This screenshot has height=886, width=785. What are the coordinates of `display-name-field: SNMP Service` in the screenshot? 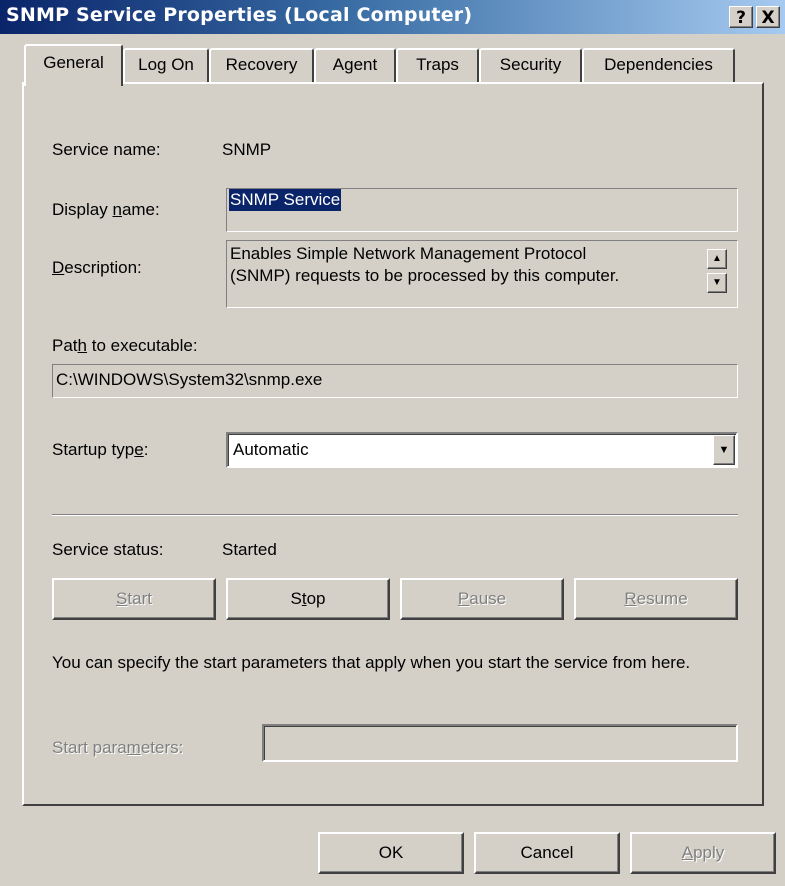 It's located at (482, 210).